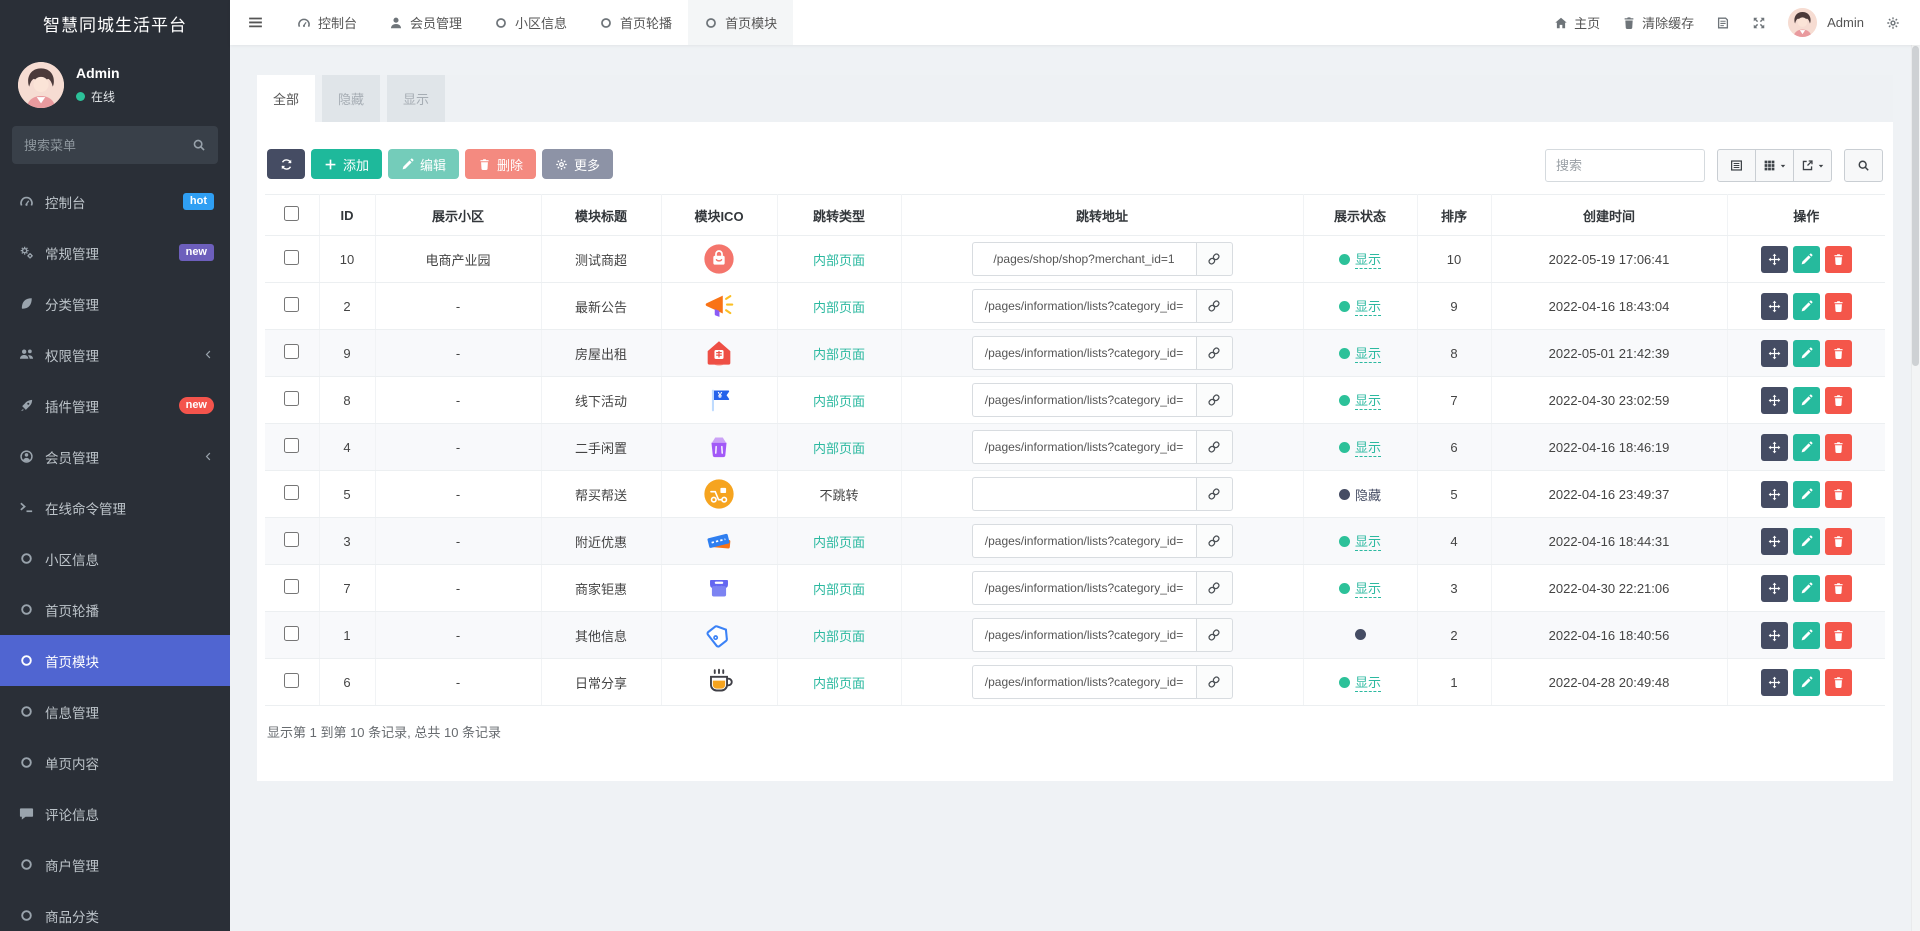  I want to click on topbar-tab-5: 首页模块, so click(741, 22).